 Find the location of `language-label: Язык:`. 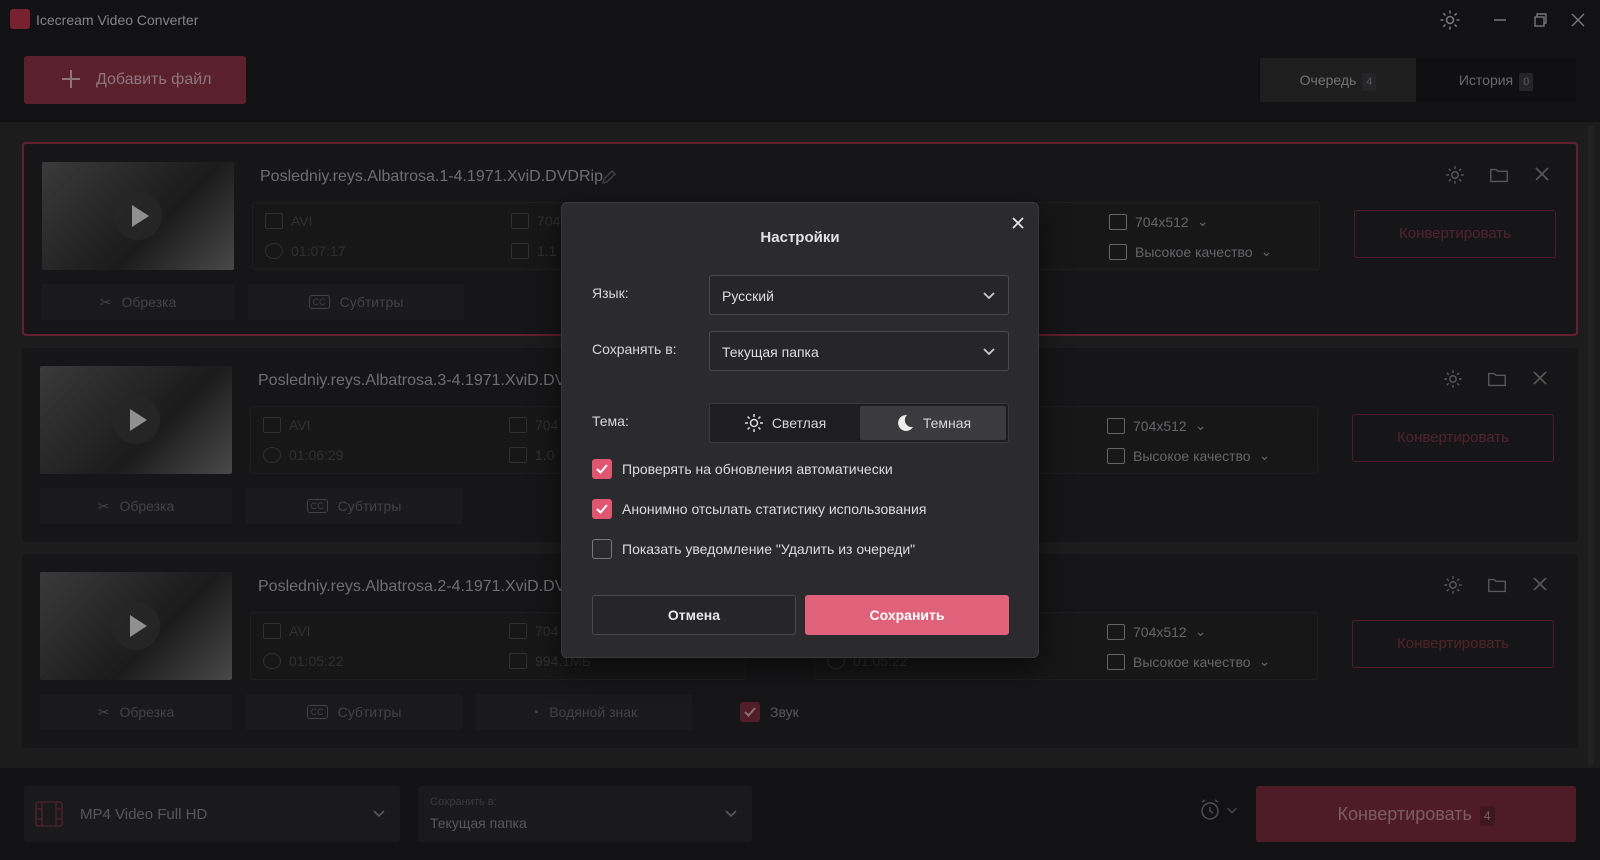

language-label: Язык: is located at coordinates (610, 293).